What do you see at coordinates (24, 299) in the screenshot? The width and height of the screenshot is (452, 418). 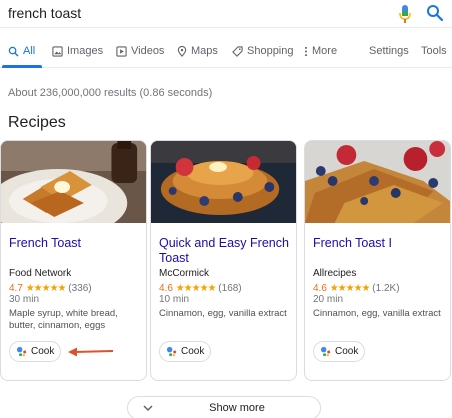 I see `cook-time: 30 min` at bounding box center [24, 299].